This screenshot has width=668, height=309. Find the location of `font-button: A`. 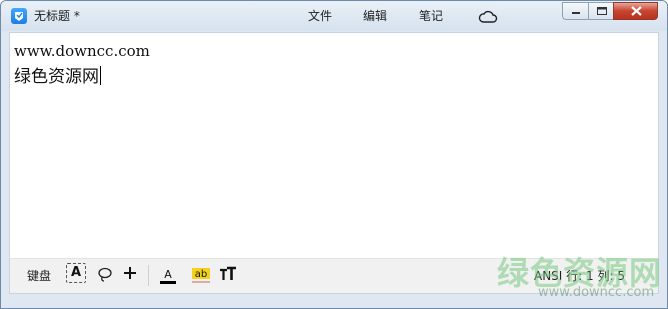

font-button: A is located at coordinates (76, 273).